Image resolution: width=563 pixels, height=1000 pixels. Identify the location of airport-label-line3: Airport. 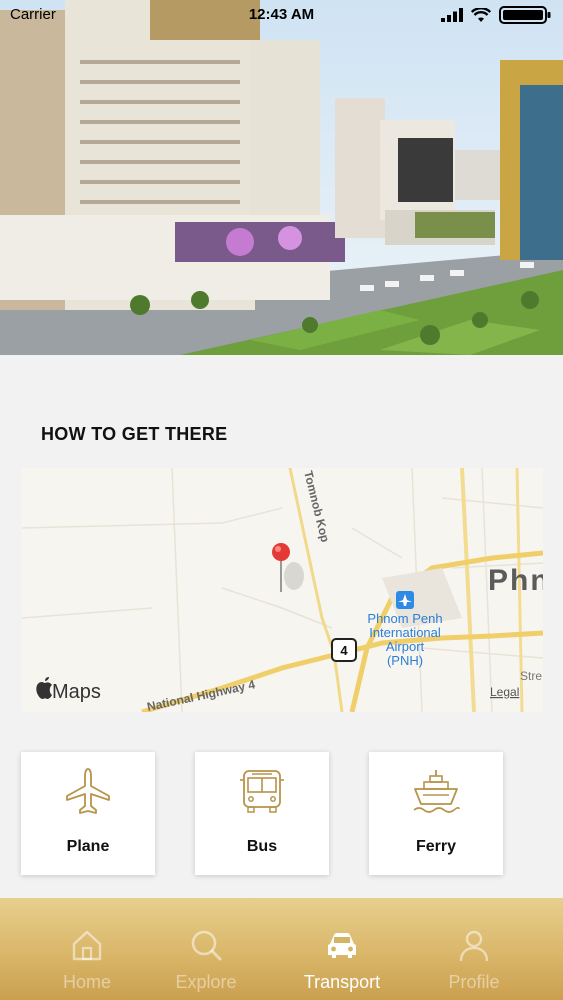
(405, 646).